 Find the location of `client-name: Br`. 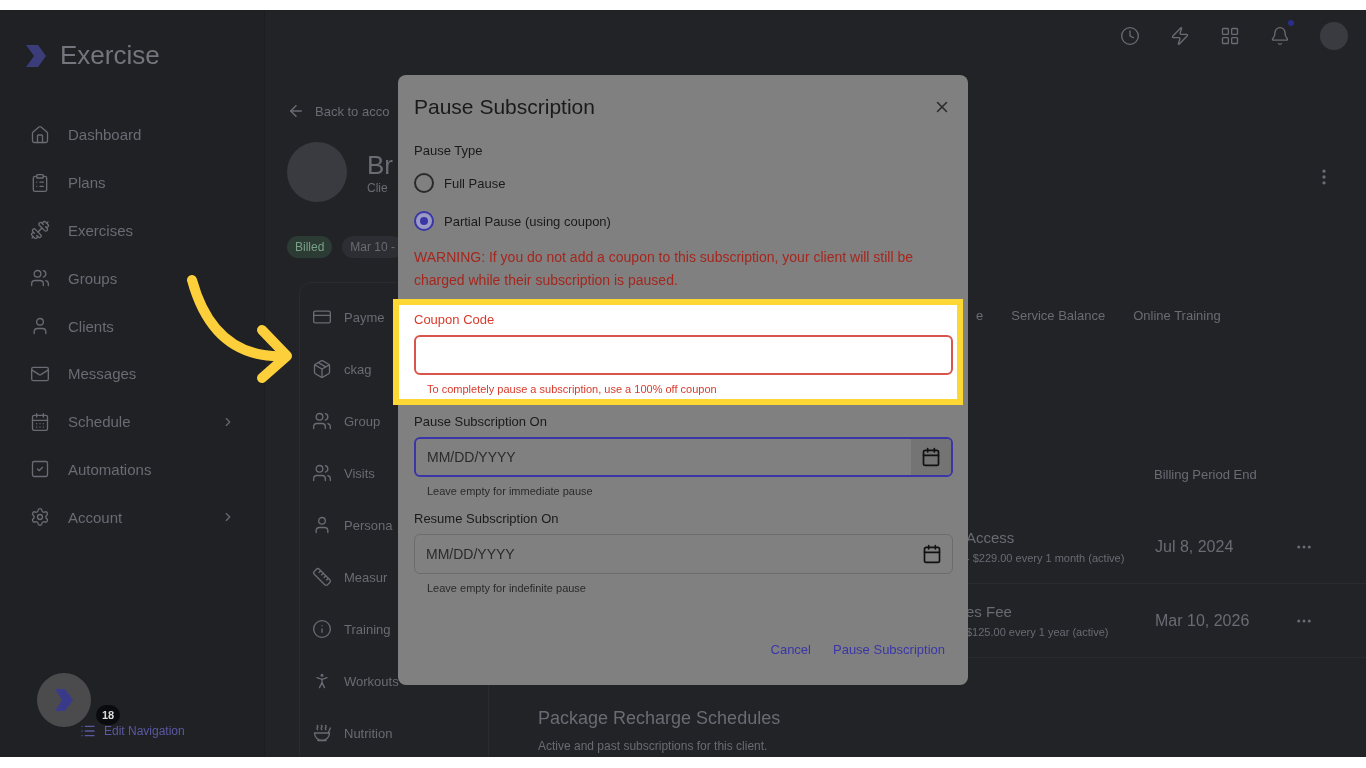

client-name: Br is located at coordinates (380, 165).